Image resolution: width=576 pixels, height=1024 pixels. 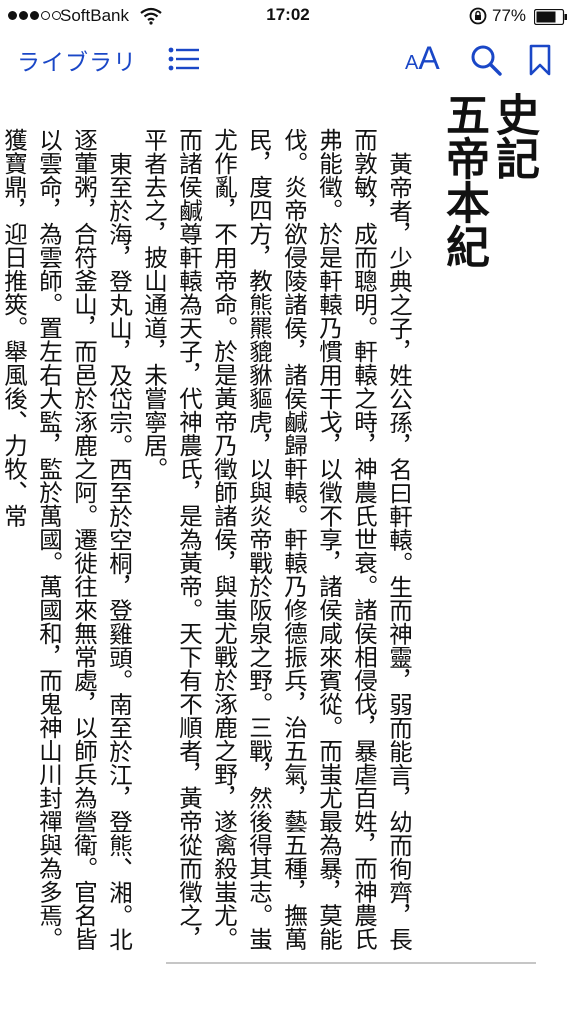 I want to click on search-icon, so click(x=486, y=62).